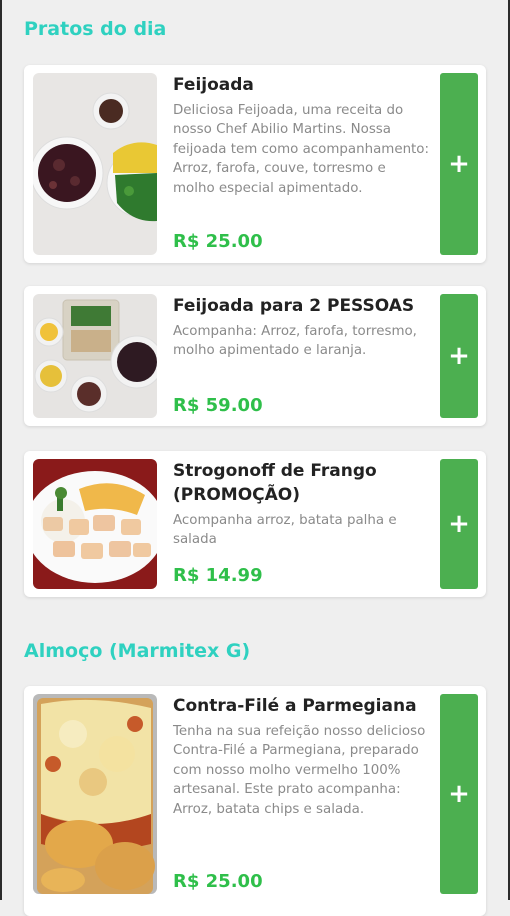 This screenshot has width=510, height=916. What do you see at coordinates (95, 356) in the screenshot?
I see `product-image-feijoada-2-pessoas` at bounding box center [95, 356].